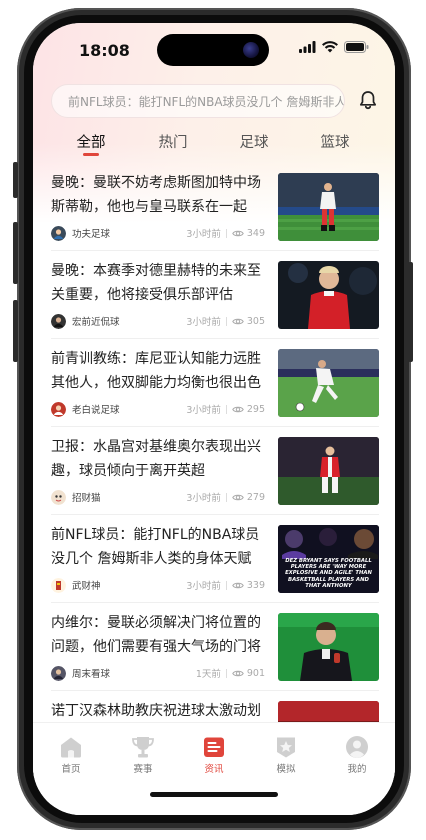 This screenshot has width=426, height=840. Describe the element at coordinates (86, 586) in the screenshot. I see `author-name: 武财神` at that location.